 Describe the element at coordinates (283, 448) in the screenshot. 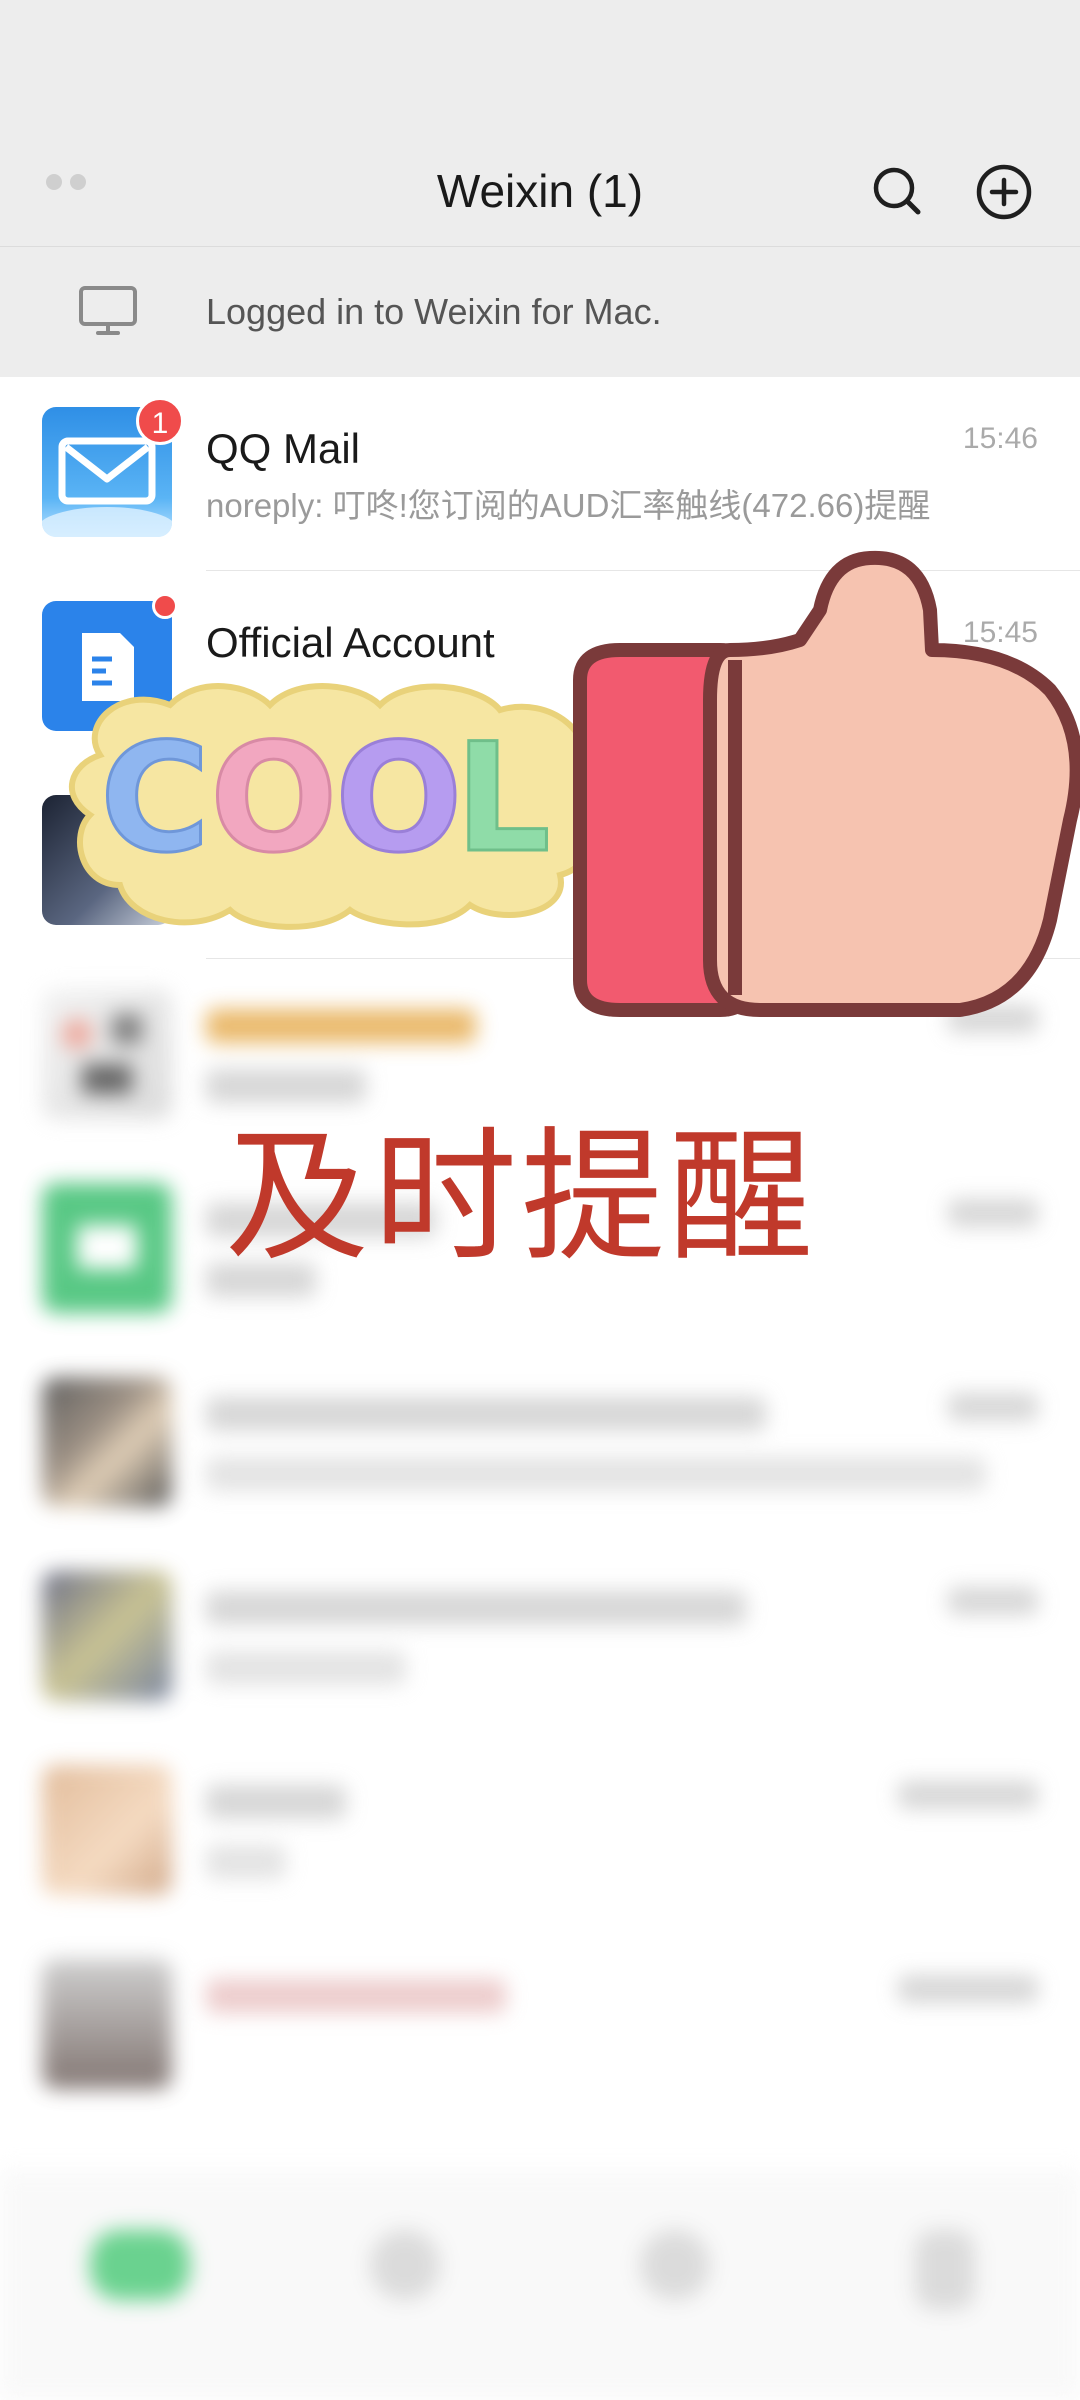

I see `chat-name: QQ Mail` at that location.